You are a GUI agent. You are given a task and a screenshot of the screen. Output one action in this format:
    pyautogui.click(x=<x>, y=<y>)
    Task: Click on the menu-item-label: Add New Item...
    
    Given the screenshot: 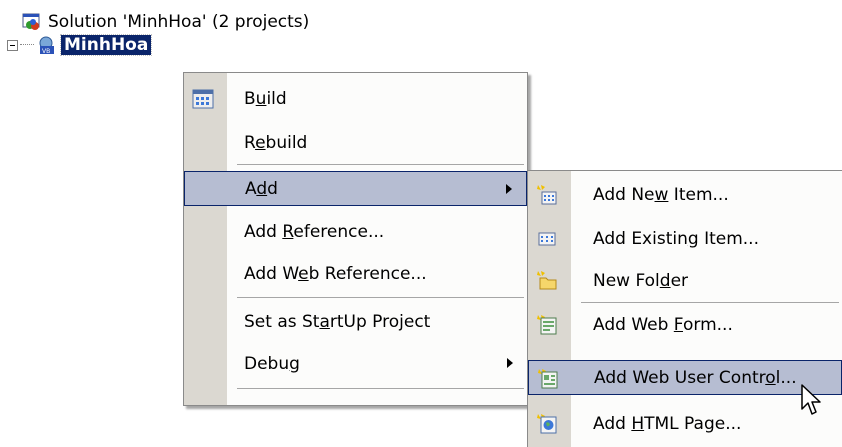 What is the action you would take?
    pyautogui.click(x=661, y=194)
    